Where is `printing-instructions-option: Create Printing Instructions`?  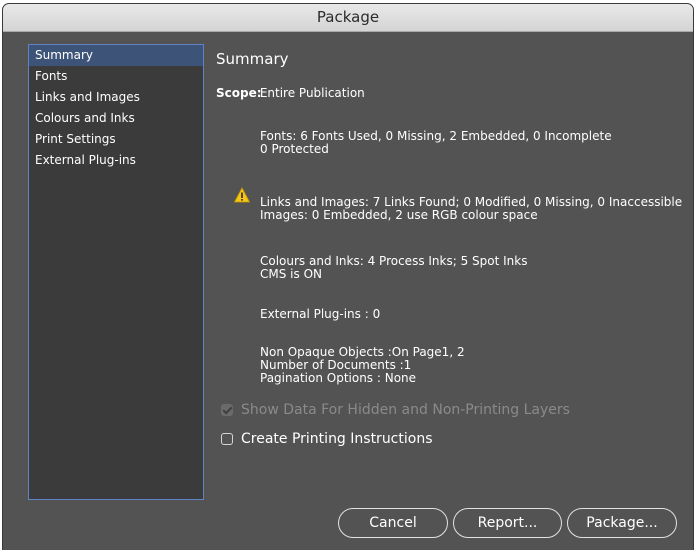 printing-instructions-option: Create Printing Instructions is located at coordinates (327, 439).